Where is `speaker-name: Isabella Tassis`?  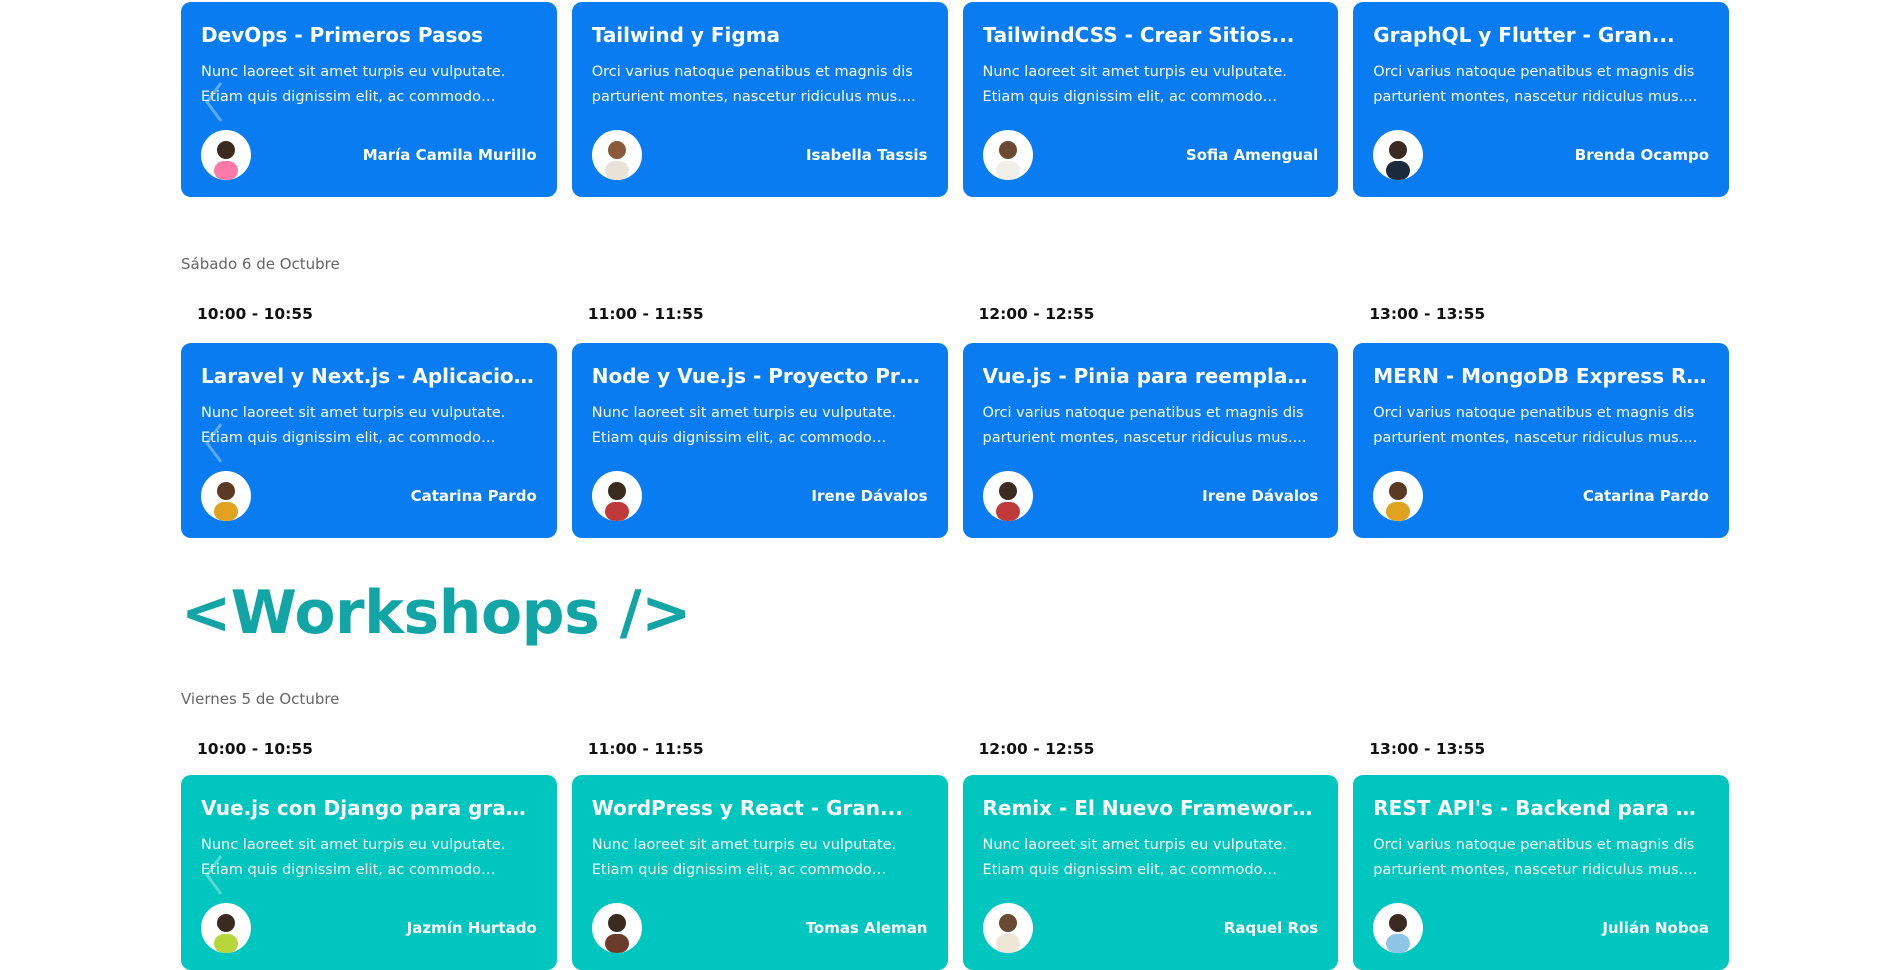
speaker-name: Isabella Tassis is located at coordinates (866, 155).